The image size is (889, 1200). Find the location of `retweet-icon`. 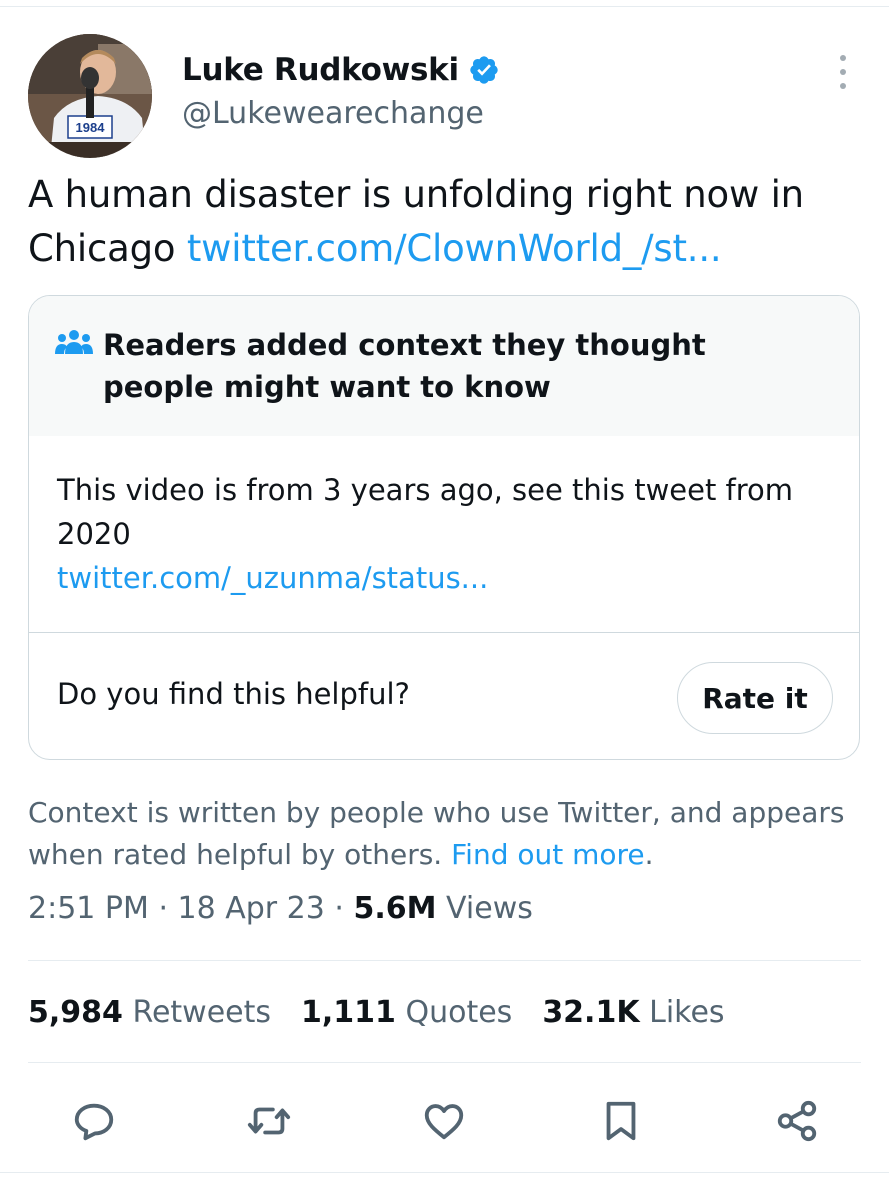

retweet-icon is located at coordinates (269, 1121).